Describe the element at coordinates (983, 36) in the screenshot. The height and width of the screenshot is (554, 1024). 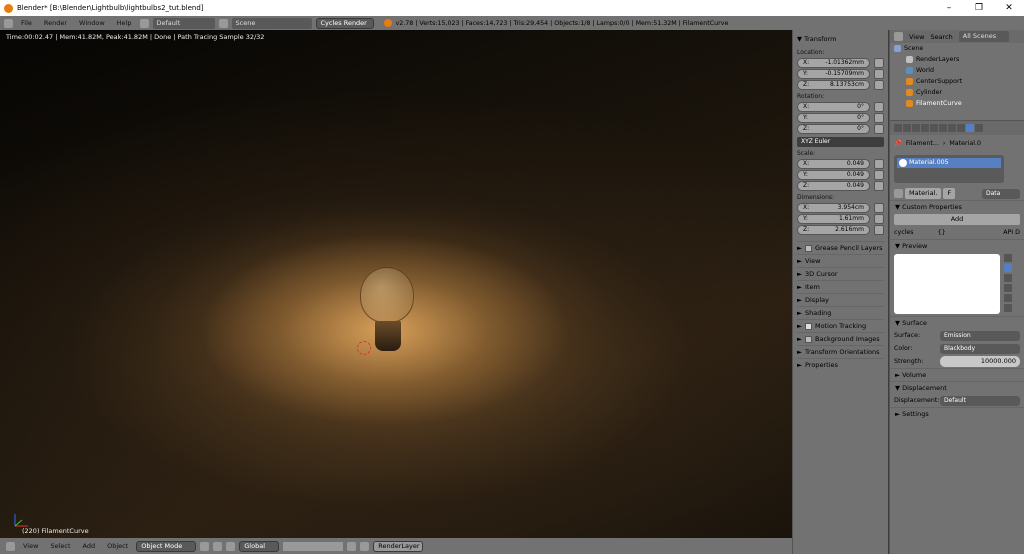
I see `outliner-filter-select: All Scenes` at that location.